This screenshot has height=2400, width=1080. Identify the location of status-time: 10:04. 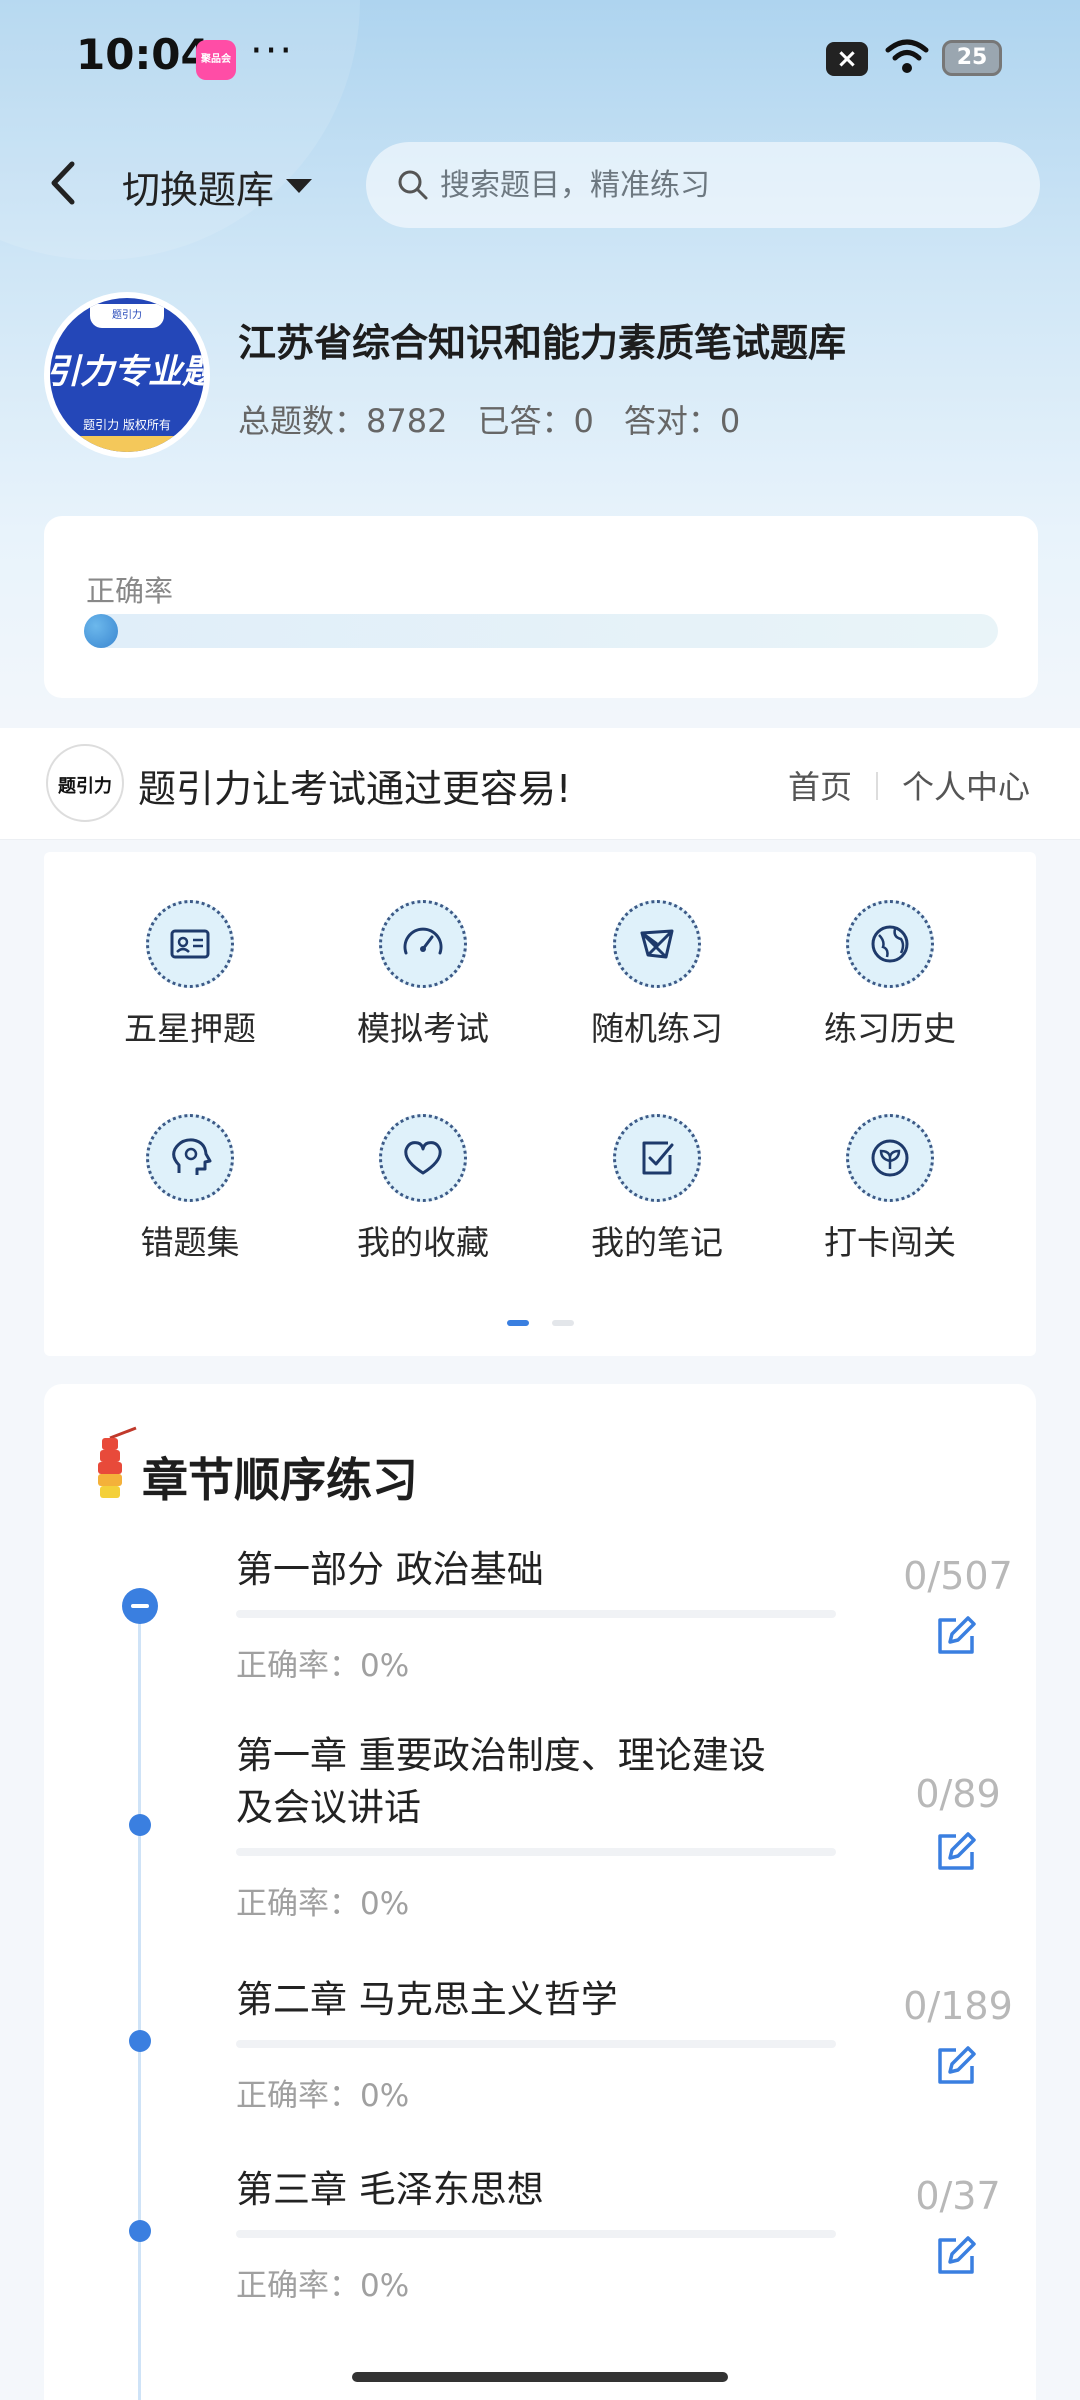
(143, 54).